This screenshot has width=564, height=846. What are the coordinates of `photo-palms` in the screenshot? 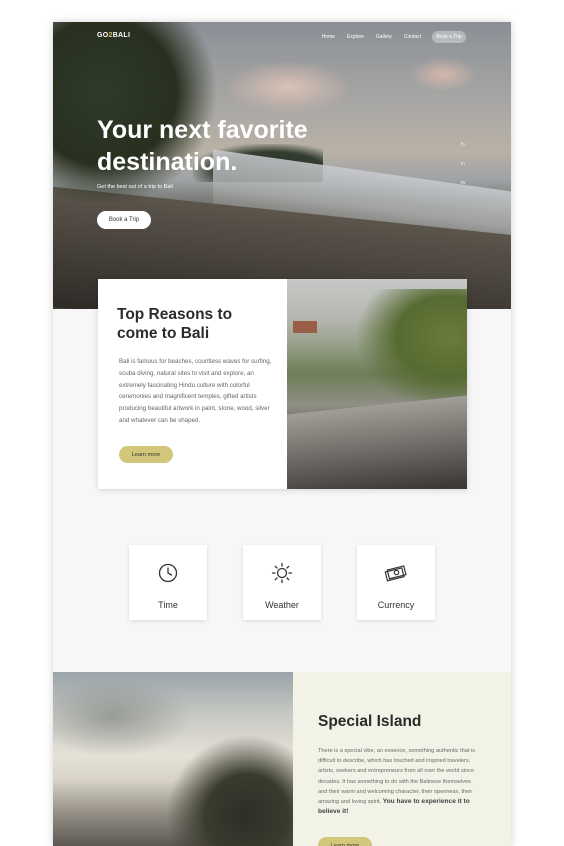 It's located at (228, 789).